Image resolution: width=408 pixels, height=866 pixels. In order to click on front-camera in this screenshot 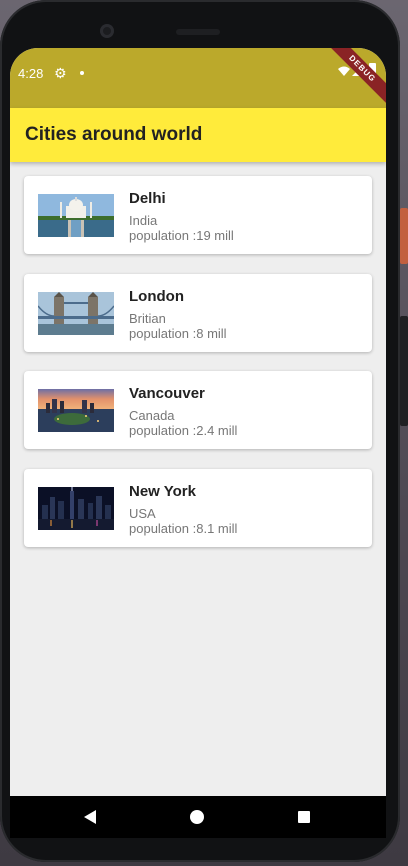, I will do `click(107, 31)`.